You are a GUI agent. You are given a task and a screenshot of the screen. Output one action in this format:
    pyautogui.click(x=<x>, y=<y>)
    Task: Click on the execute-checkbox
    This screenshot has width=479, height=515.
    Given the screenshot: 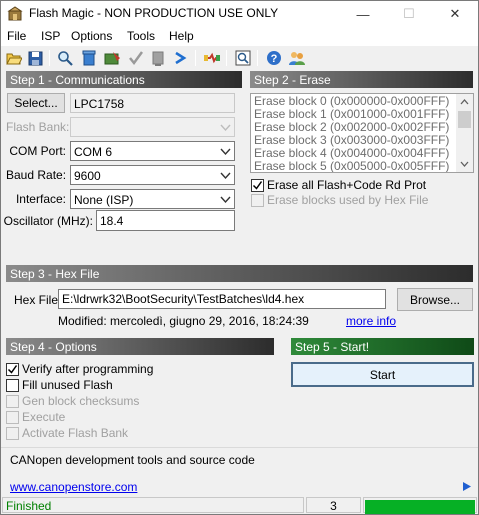 What is the action you would take?
    pyautogui.click(x=12, y=417)
    